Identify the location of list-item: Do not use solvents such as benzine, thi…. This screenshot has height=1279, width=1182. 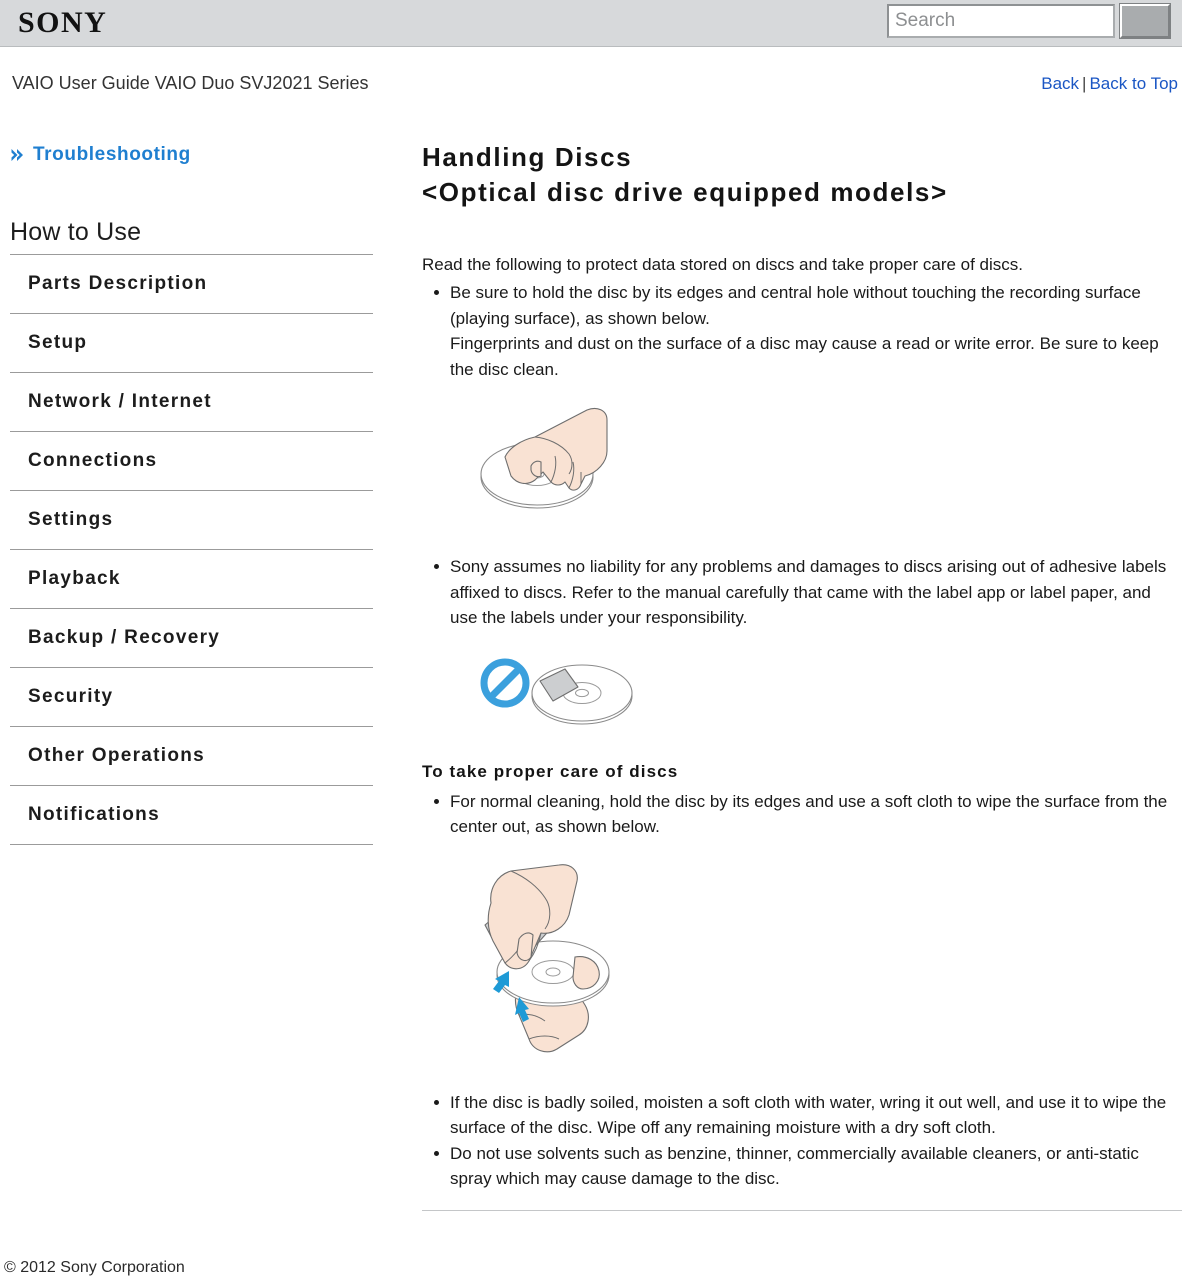
(808, 1166).